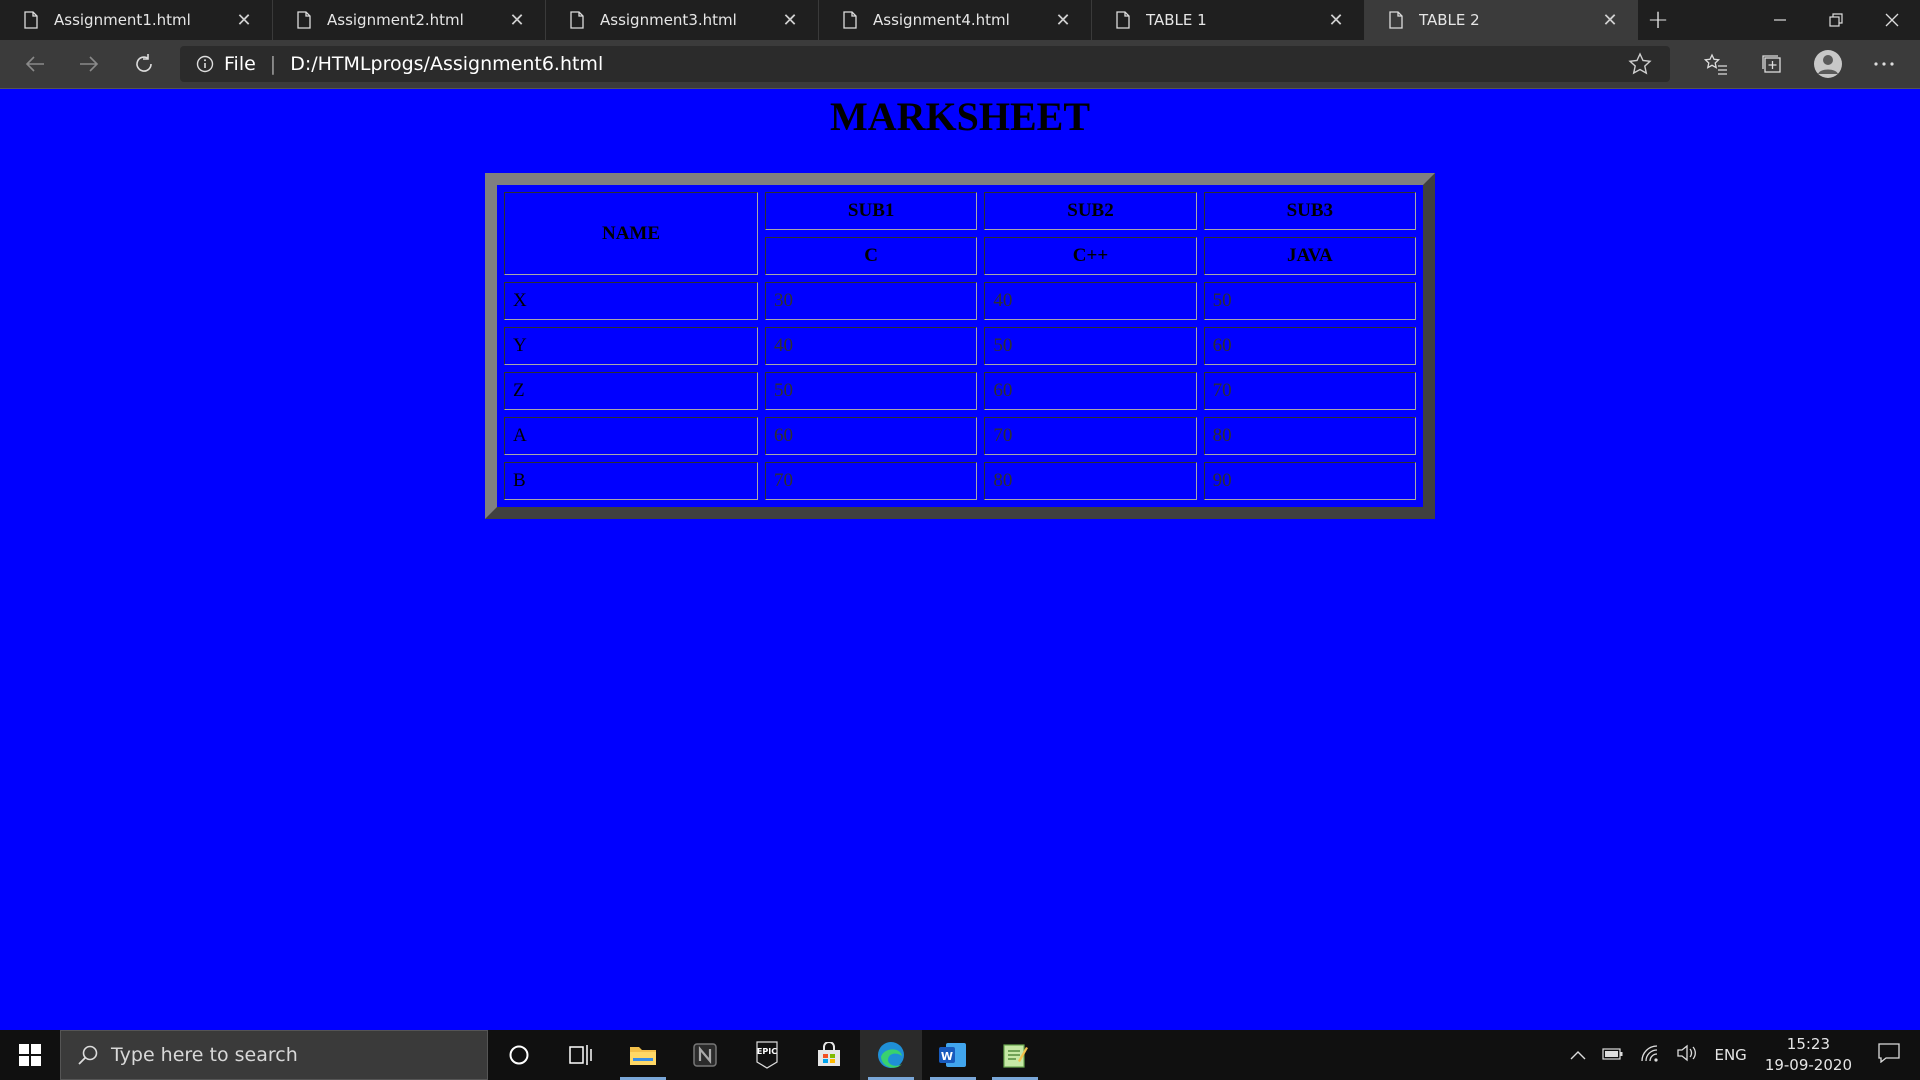  I want to click on epic-games-icon: EPIC, so click(767, 1055).